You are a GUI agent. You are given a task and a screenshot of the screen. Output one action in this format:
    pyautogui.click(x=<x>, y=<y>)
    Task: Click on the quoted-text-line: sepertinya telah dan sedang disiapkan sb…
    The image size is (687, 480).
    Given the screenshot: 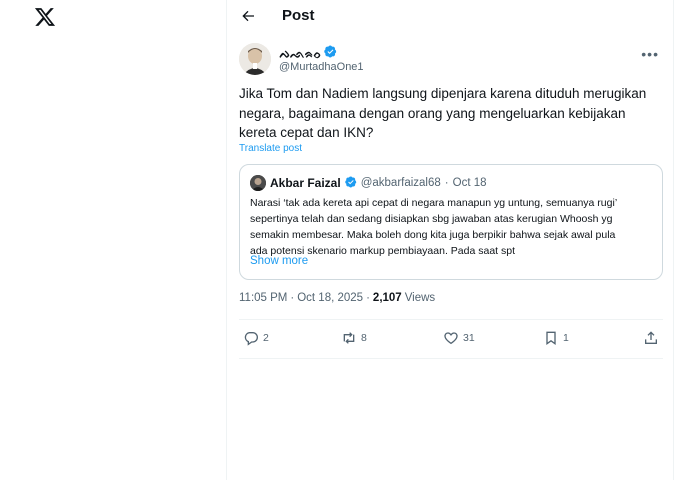 What is the action you would take?
    pyautogui.click(x=431, y=219)
    